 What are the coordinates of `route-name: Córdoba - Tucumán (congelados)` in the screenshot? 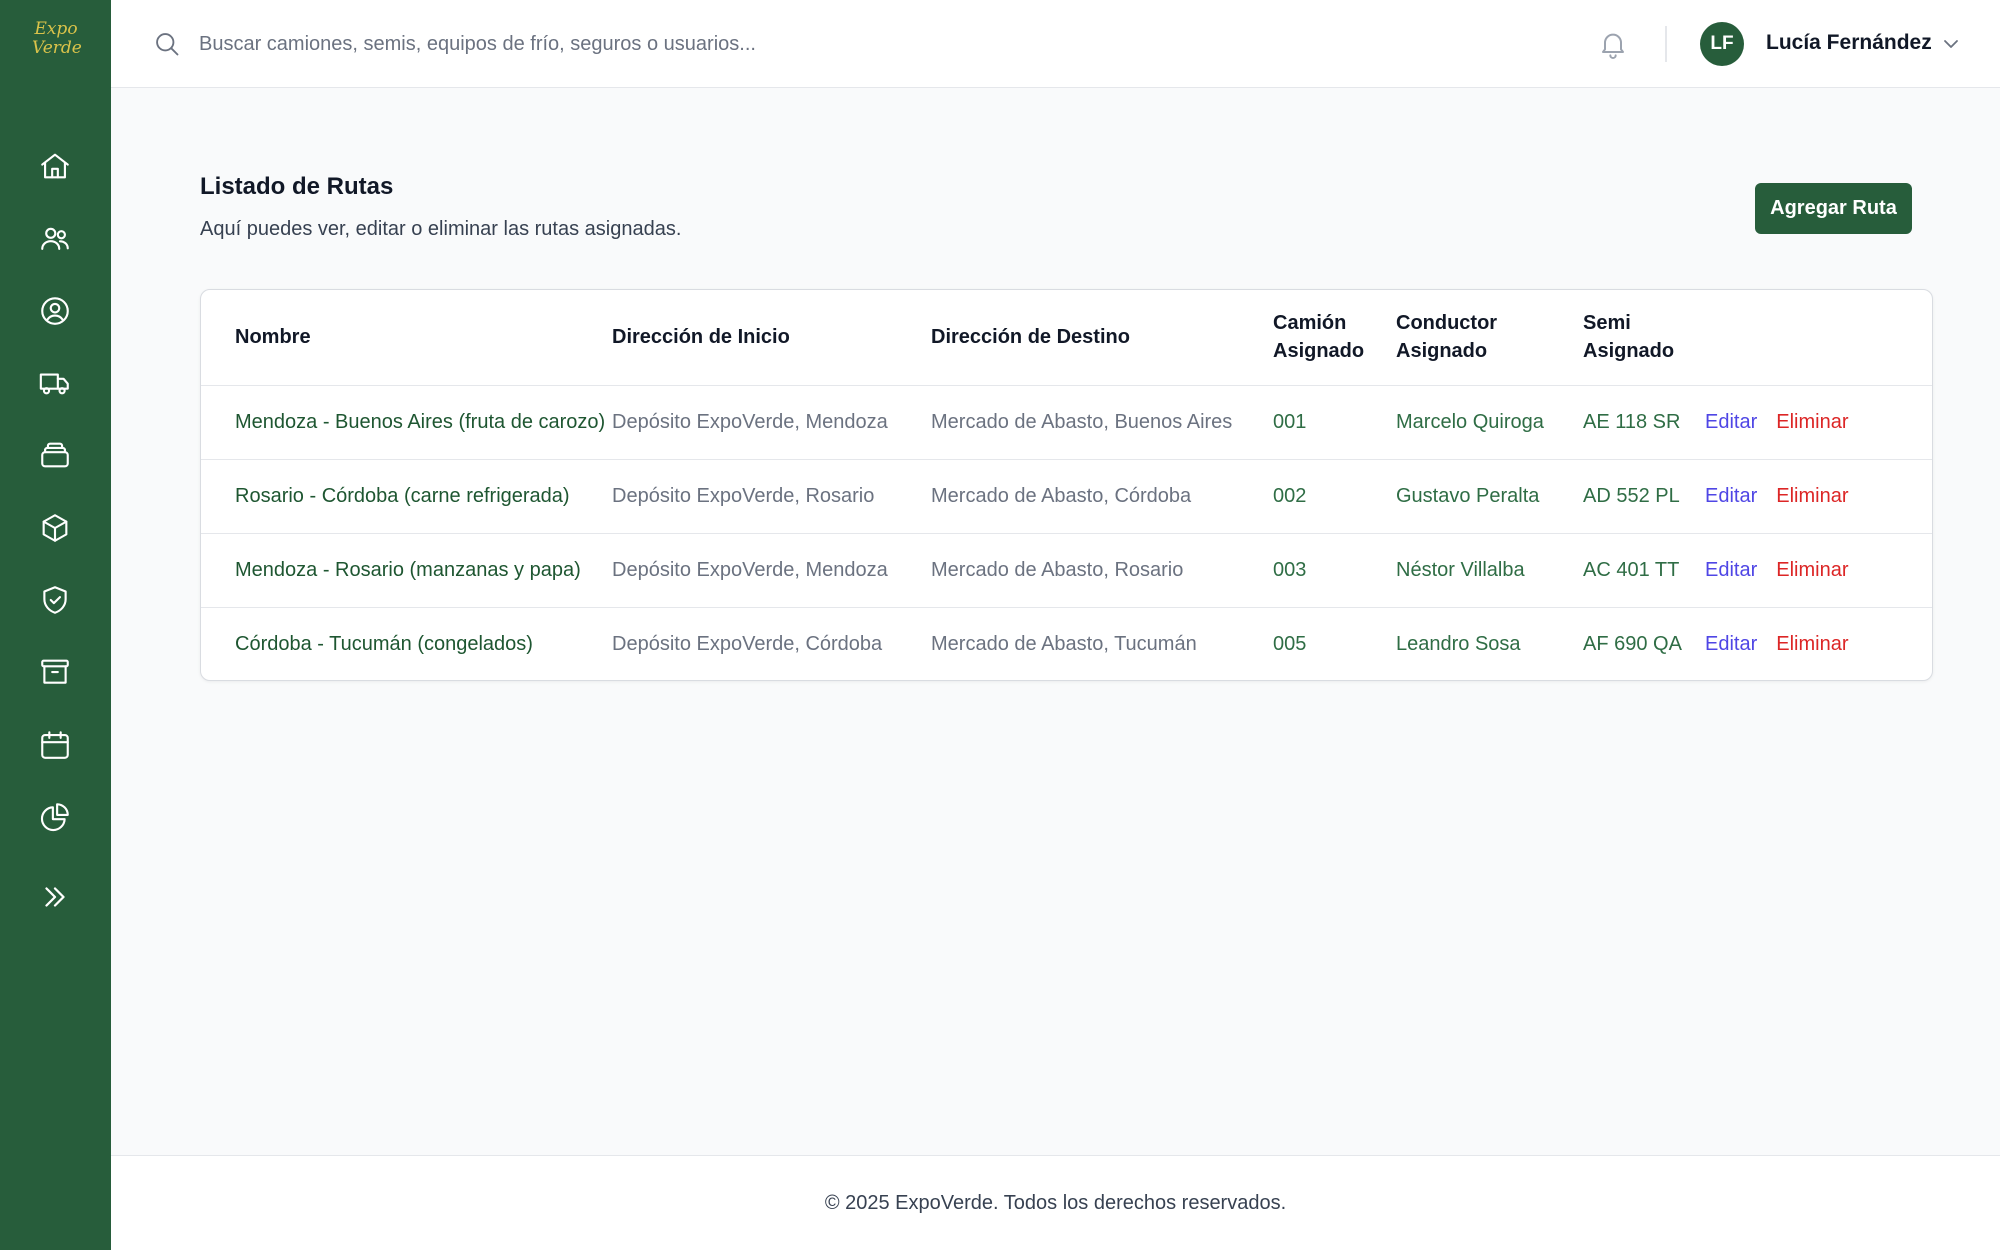 It's located at (384, 643).